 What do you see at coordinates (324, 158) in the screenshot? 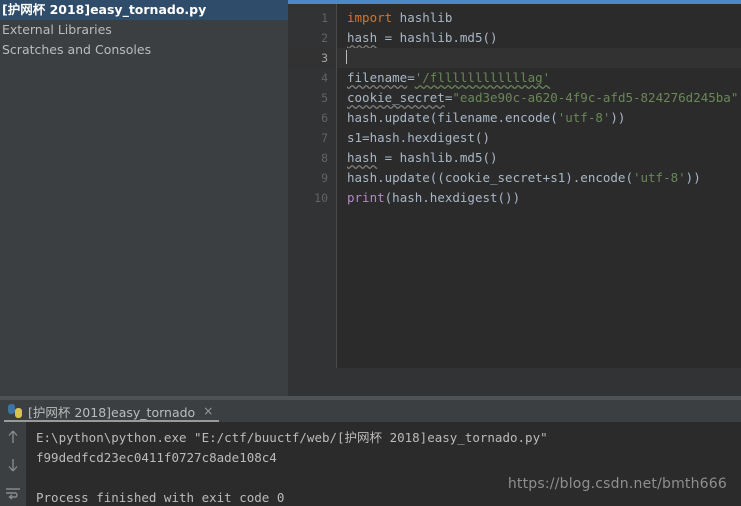
I see `line-number: 8` at bounding box center [324, 158].